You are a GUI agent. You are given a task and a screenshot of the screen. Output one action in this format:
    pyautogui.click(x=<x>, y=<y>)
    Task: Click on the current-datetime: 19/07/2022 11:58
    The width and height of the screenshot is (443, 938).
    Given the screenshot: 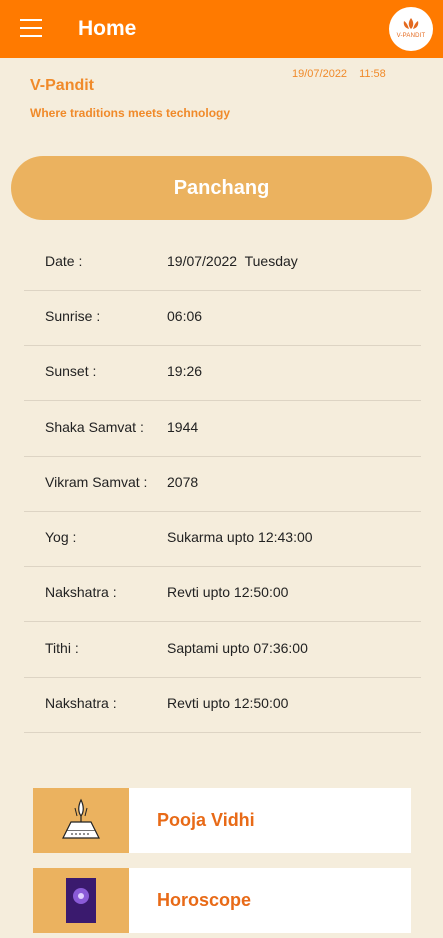 What is the action you would take?
    pyautogui.click(x=339, y=74)
    